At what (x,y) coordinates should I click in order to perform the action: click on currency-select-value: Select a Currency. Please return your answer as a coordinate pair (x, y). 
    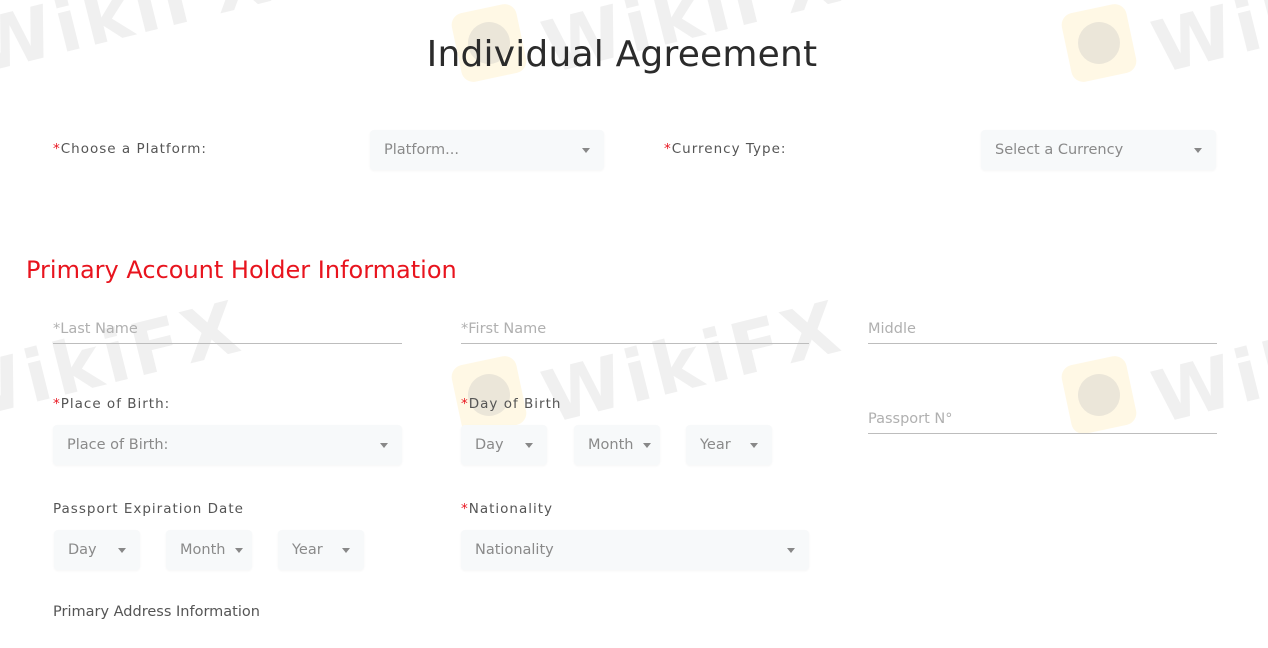
    Looking at the image, I should click on (1059, 150).